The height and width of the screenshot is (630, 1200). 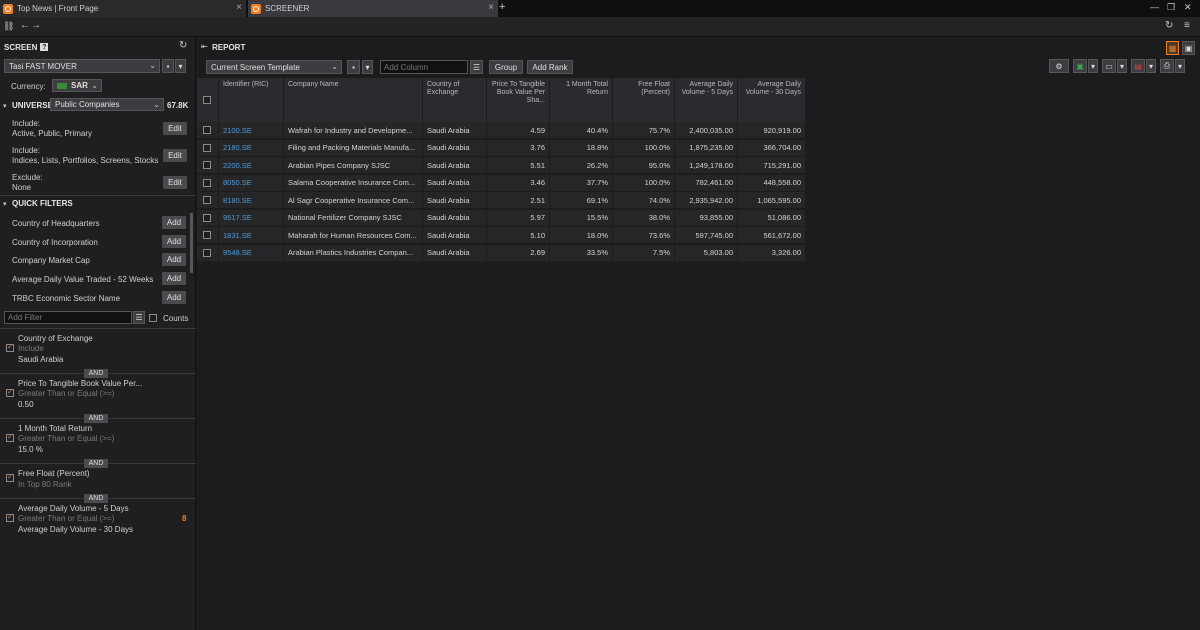 I want to click on window-close-icon: ✕, so click(x=1188, y=7).